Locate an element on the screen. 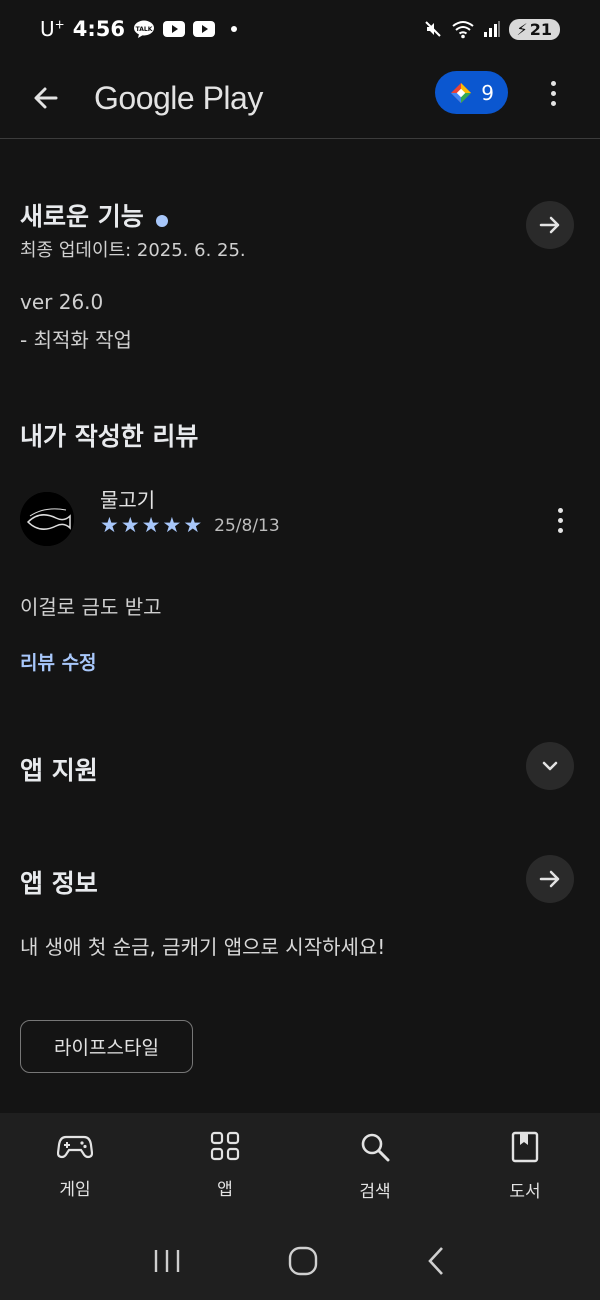 Image resolution: width=600 pixels, height=1300 pixels. release-notes-text: - 최적화 작업 is located at coordinates (76, 340).